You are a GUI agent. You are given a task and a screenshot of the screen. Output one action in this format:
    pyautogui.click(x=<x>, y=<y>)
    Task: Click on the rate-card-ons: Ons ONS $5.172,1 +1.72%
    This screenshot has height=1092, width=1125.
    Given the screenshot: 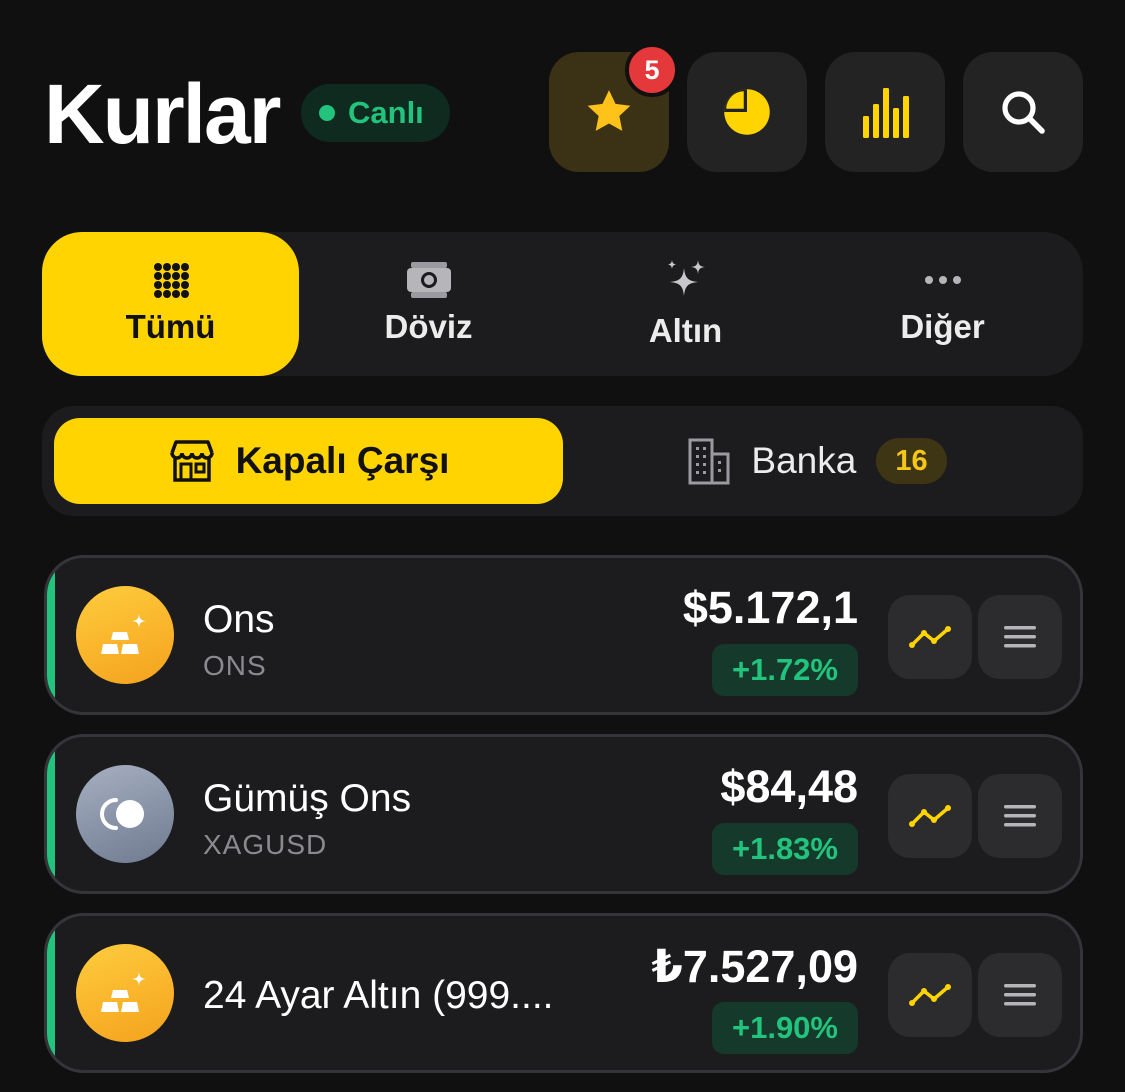 What is the action you would take?
    pyautogui.click(x=563, y=635)
    